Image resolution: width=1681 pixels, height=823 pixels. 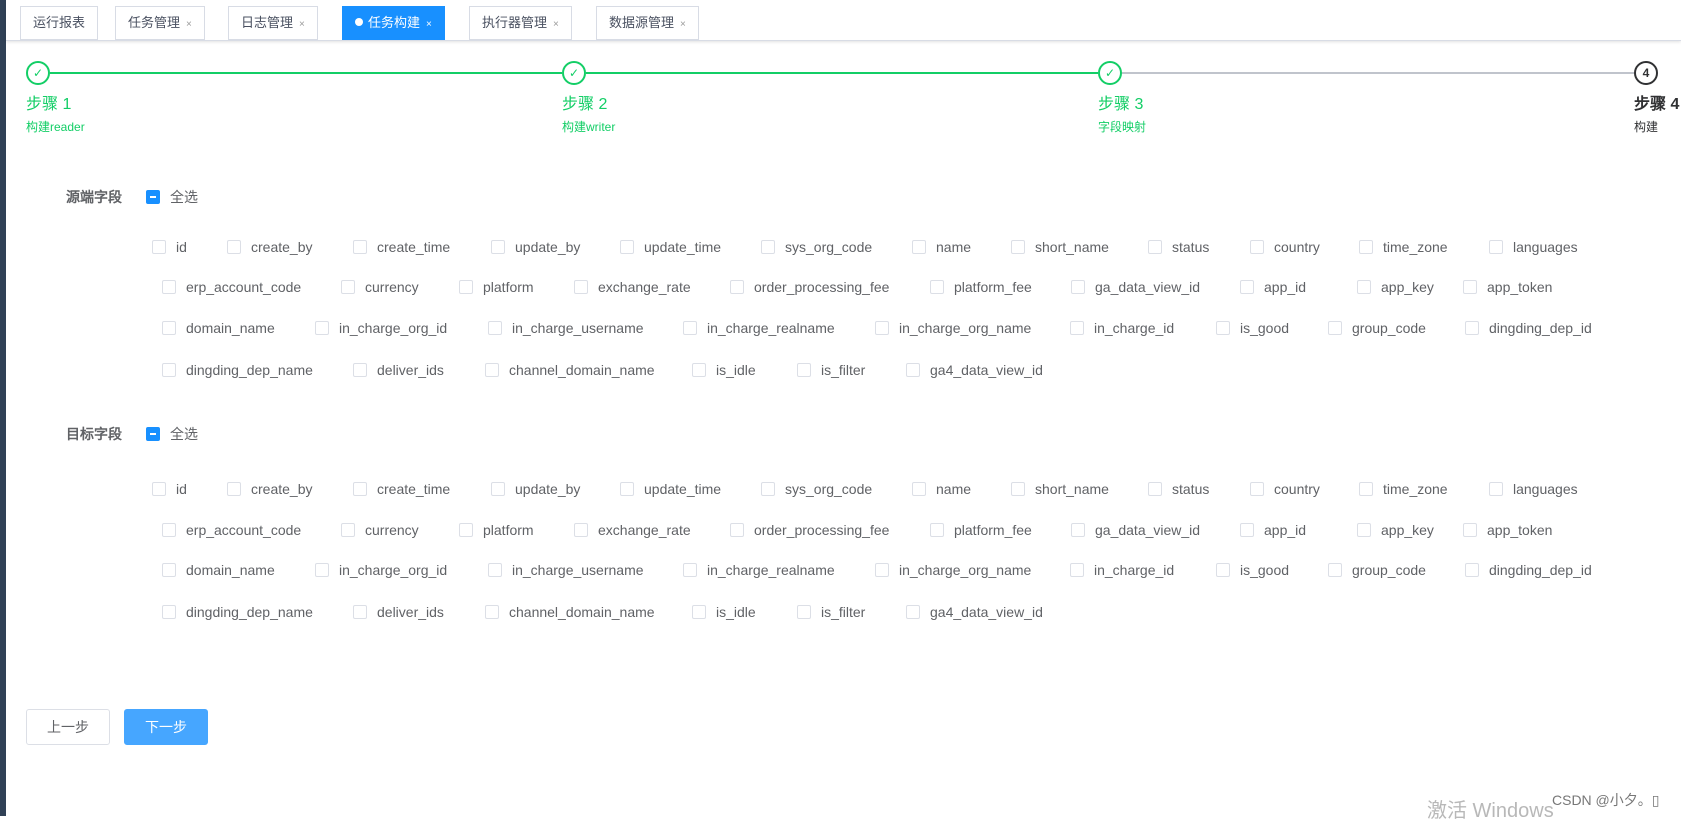 I want to click on tab-log-management: 日志管理 ×, so click(x=273, y=23).